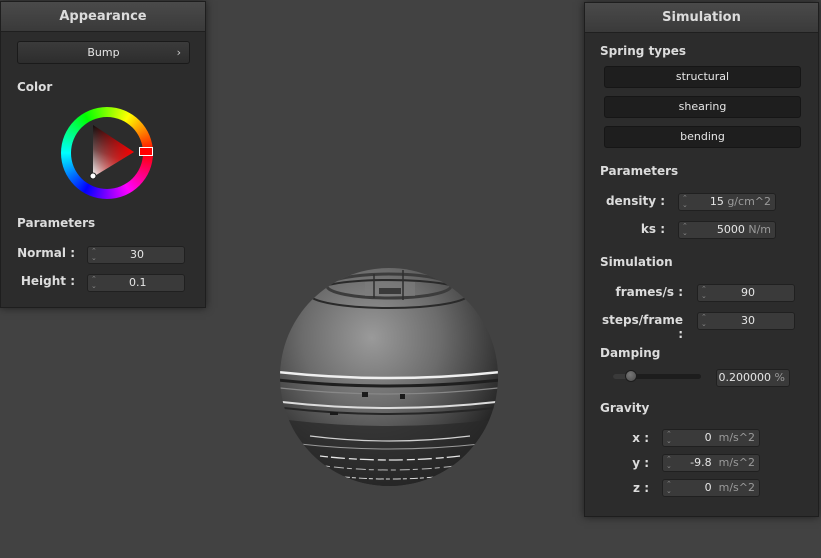  What do you see at coordinates (736, 437) in the screenshot?
I see `gravity-x-unit: m/s^2` at bounding box center [736, 437].